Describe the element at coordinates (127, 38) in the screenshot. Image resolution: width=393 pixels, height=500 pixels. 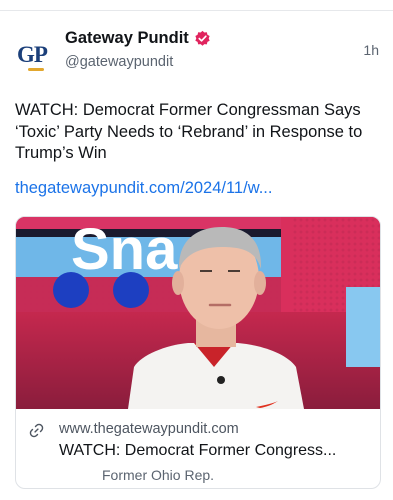
I see `author-name: Gateway Pundit` at that location.